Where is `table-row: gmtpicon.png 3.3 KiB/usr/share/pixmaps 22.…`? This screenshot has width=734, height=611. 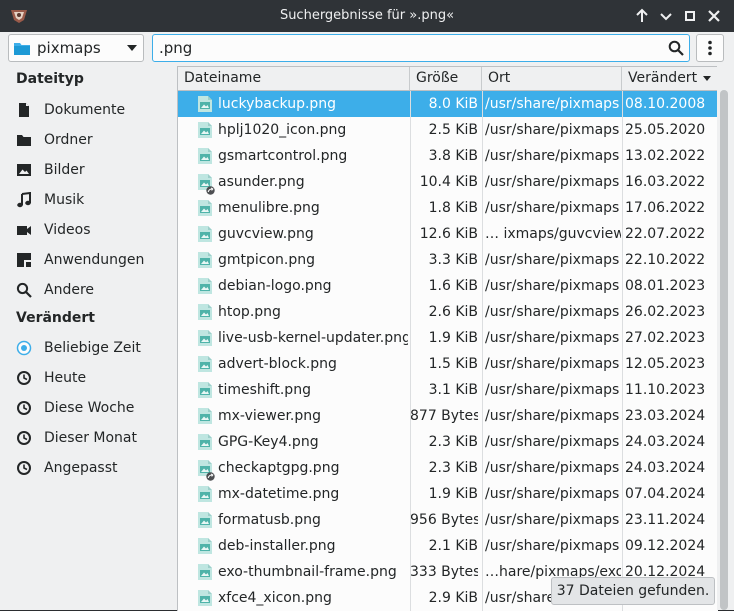
table-row: gmtpicon.png 3.3 KiB/usr/share/pixmaps 22.… is located at coordinates (448, 260).